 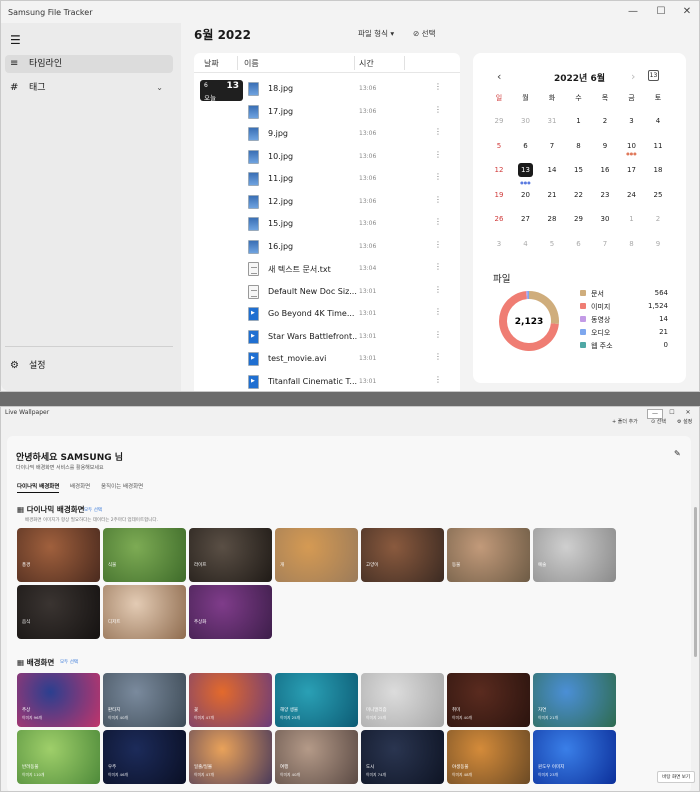 What do you see at coordinates (658, 170) in the screenshot?
I see `calendar-day: 18` at bounding box center [658, 170].